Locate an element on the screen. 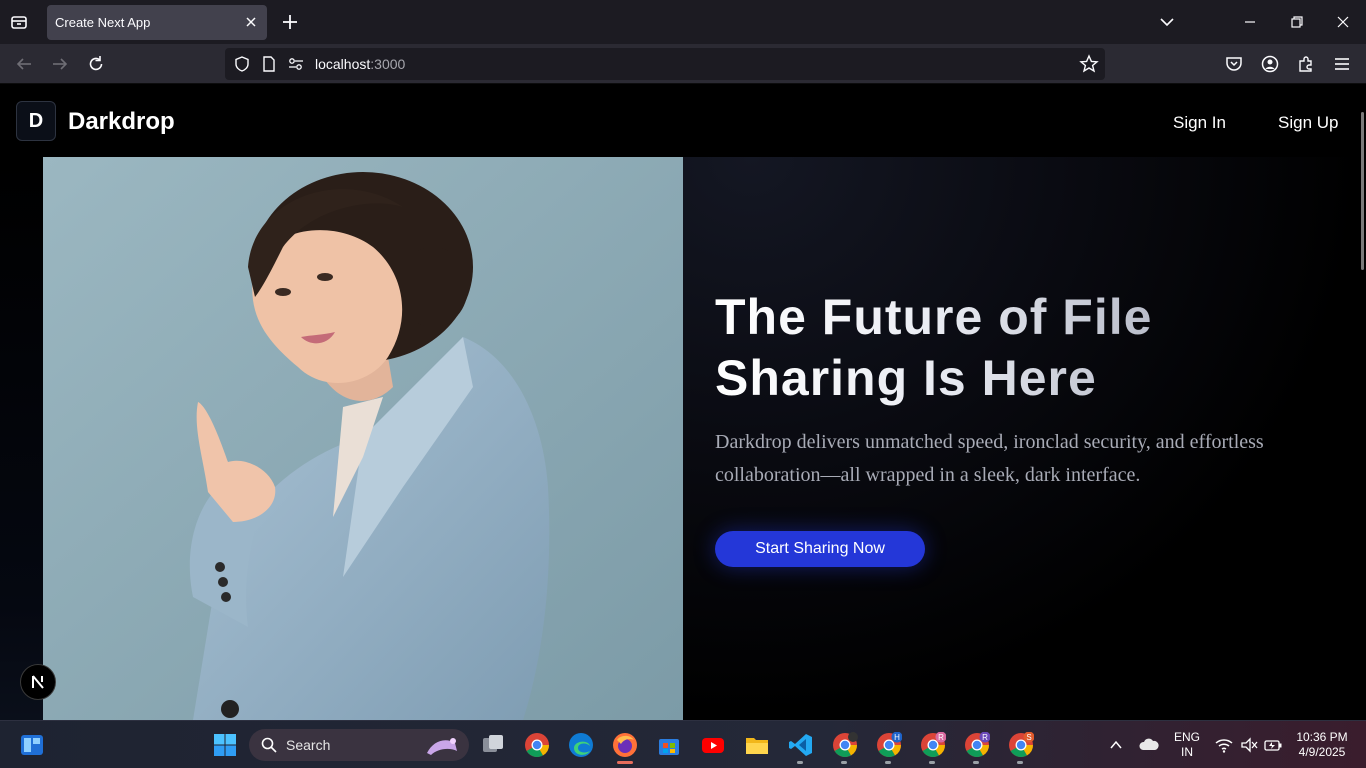 The width and height of the screenshot is (1366, 768). browser-tab: Create Next App is located at coordinates (157, 22).